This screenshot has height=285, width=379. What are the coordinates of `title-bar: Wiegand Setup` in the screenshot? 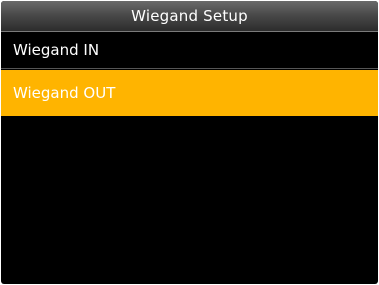 It's located at (189, 16).